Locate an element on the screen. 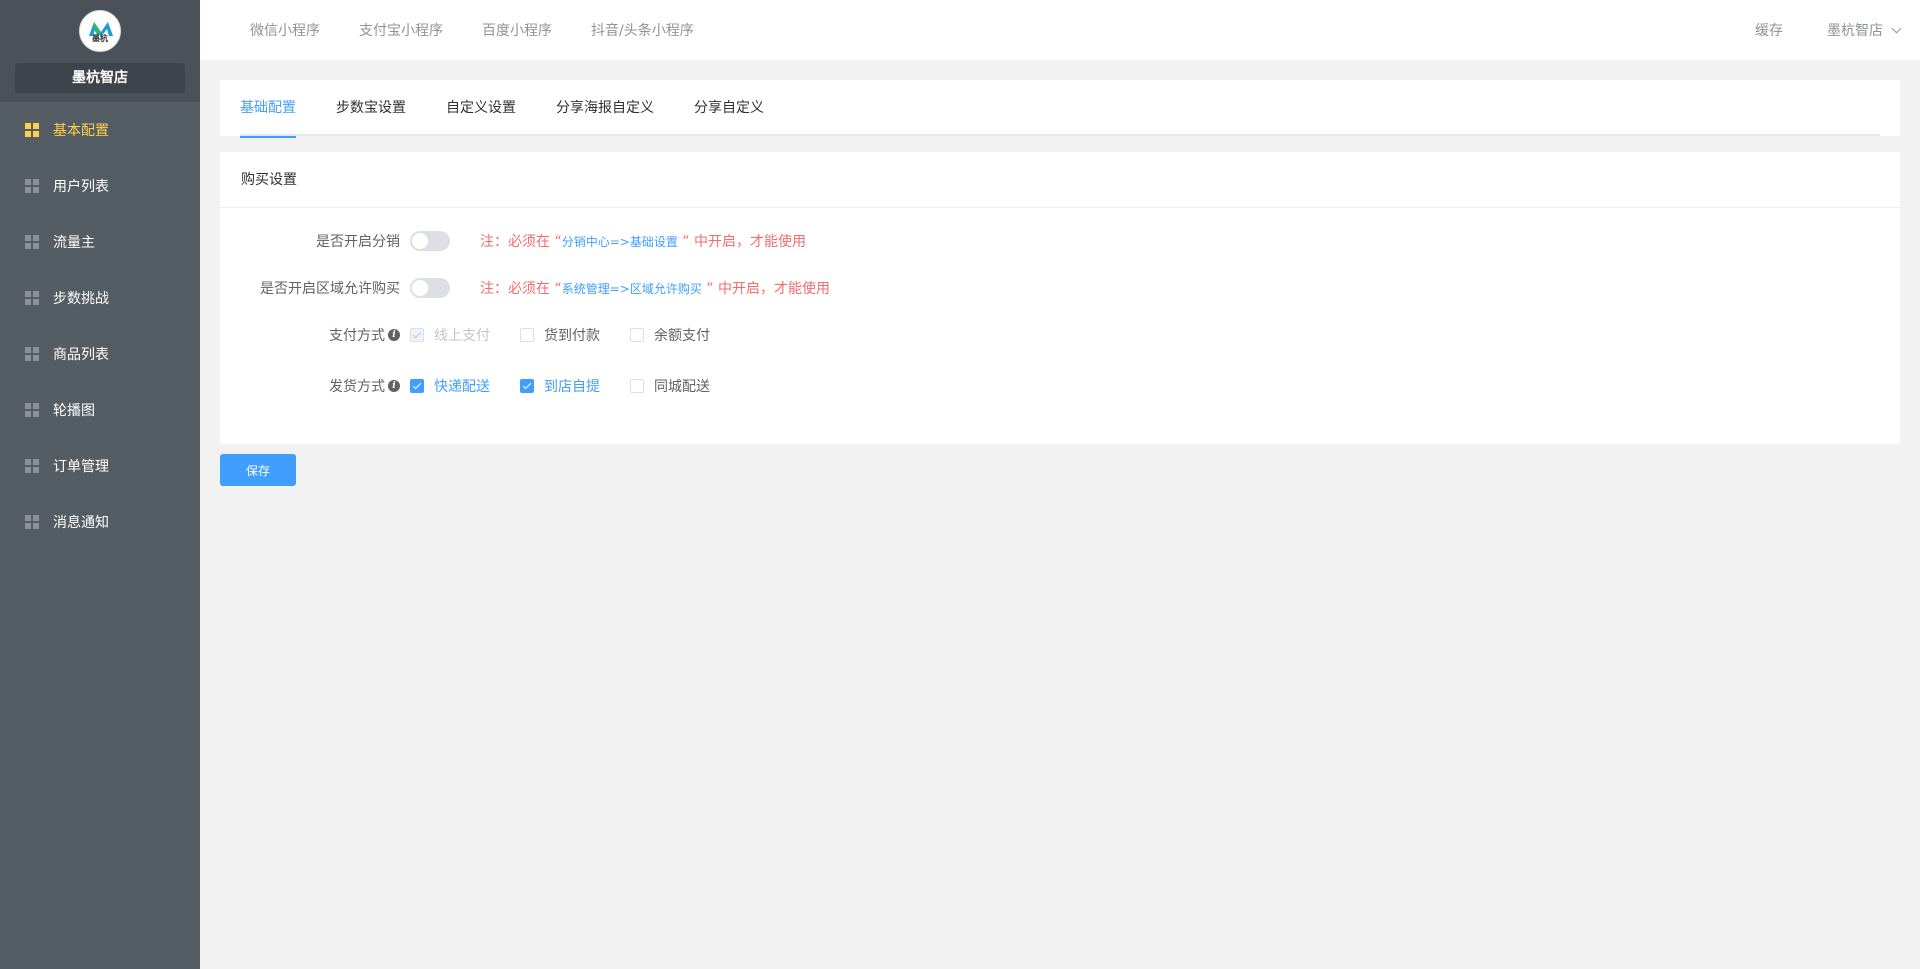 The height and width of the screenshot is (969, 1920). nav-wechat-mini-program: 微信小程序 is located at coordinates (285, 30).